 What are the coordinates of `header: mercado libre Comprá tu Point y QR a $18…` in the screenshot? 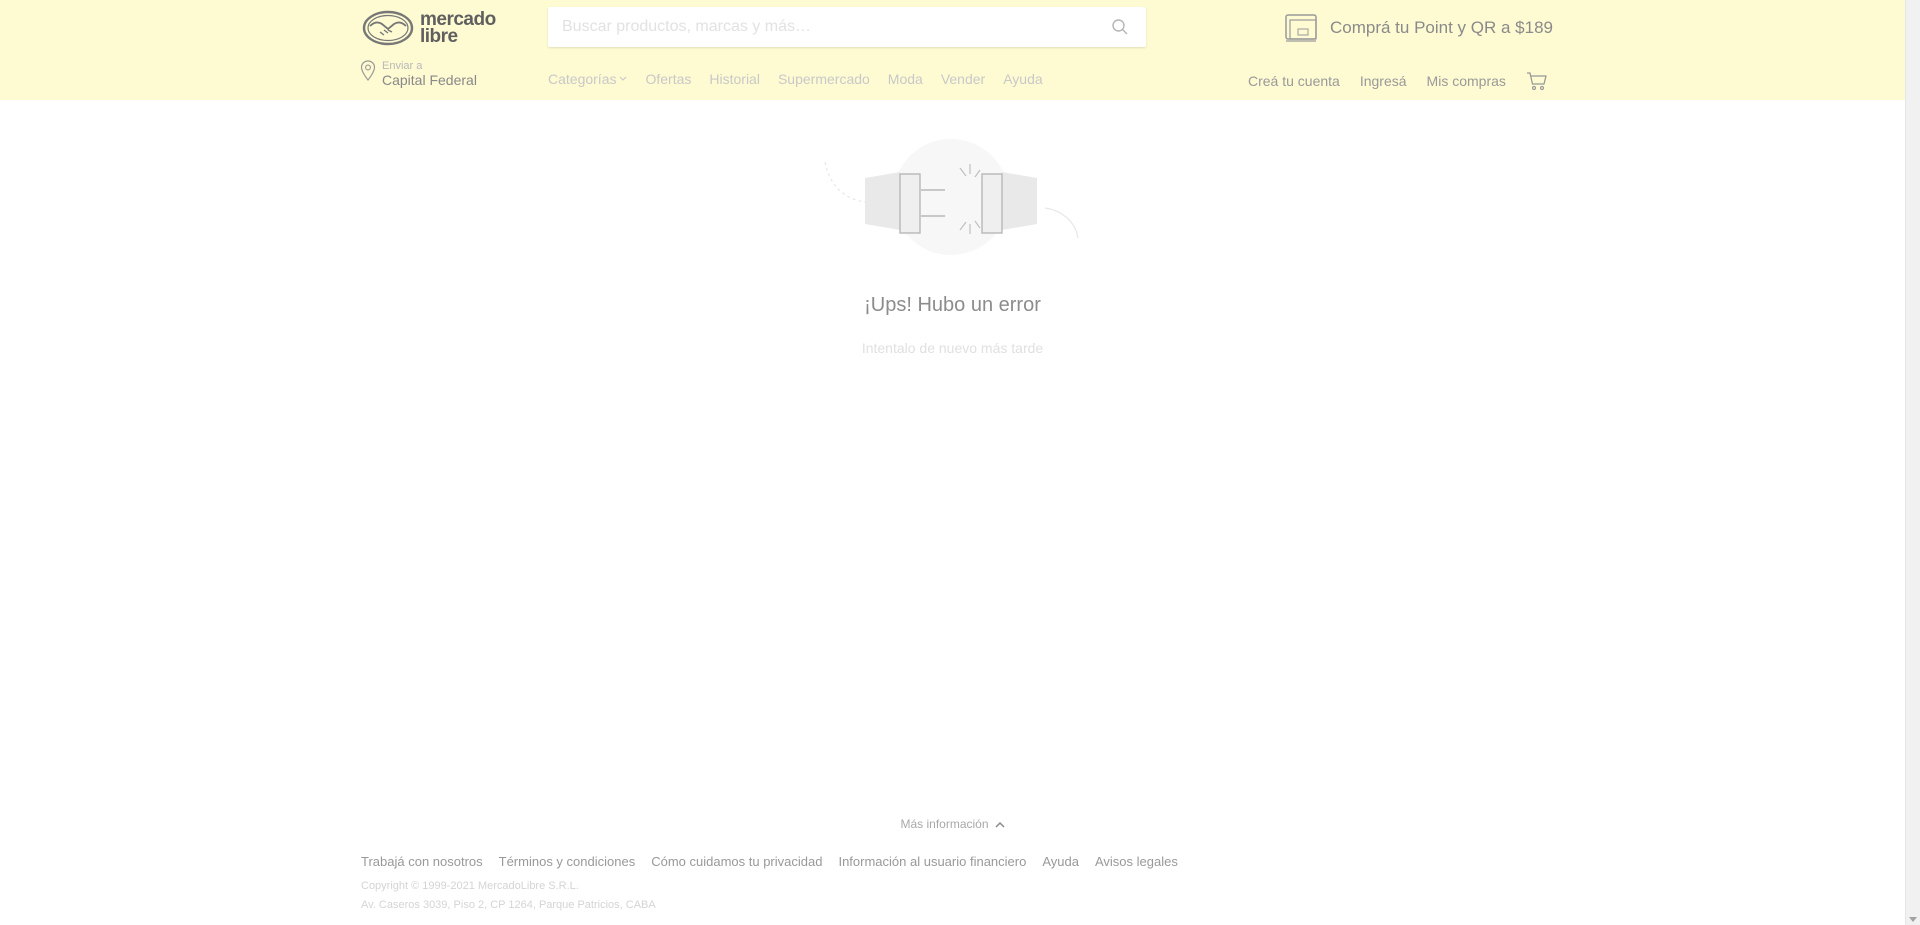 It's located at (952, 50).